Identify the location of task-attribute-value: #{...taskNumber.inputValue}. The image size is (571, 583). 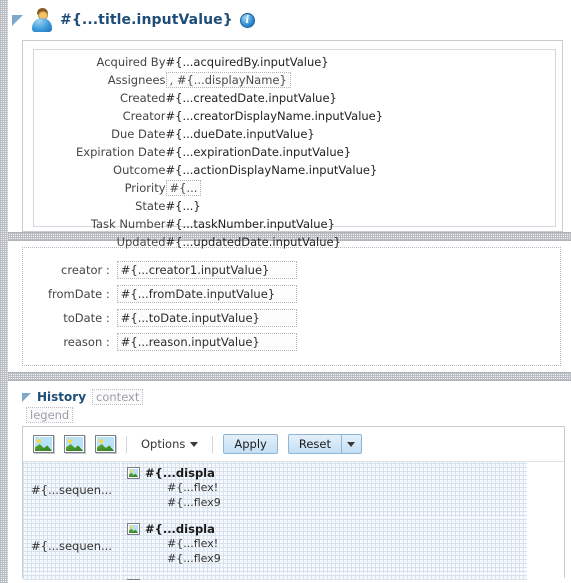
(250, 224).